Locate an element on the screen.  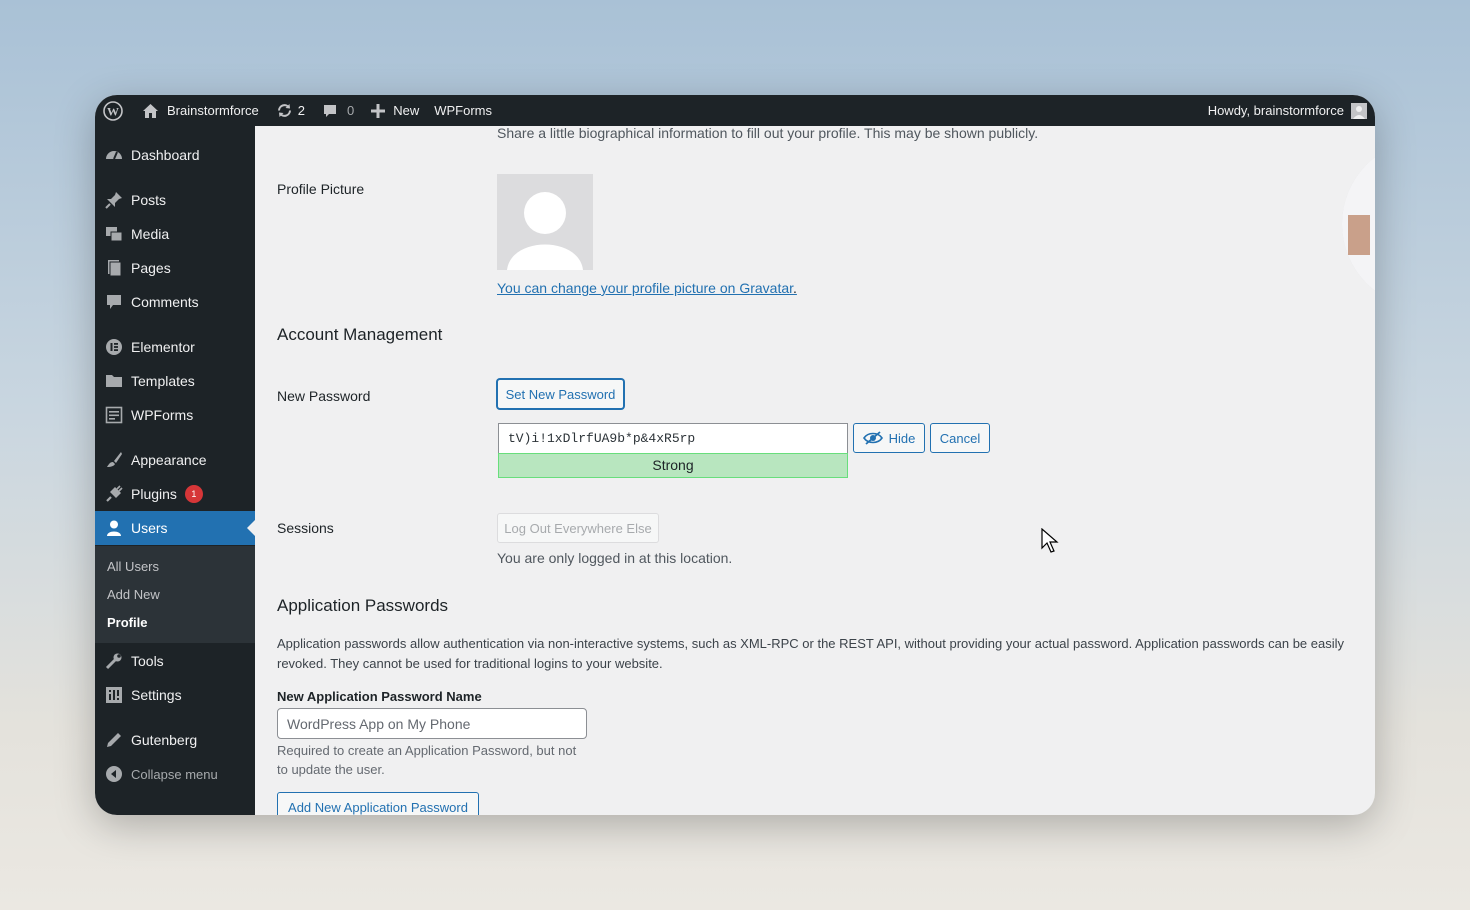
submenu-profile: Profile is located at coordinates (127, 622).